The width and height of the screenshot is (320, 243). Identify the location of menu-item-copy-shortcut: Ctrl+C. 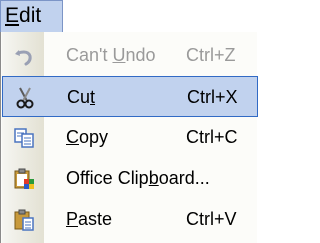
(212, 137).